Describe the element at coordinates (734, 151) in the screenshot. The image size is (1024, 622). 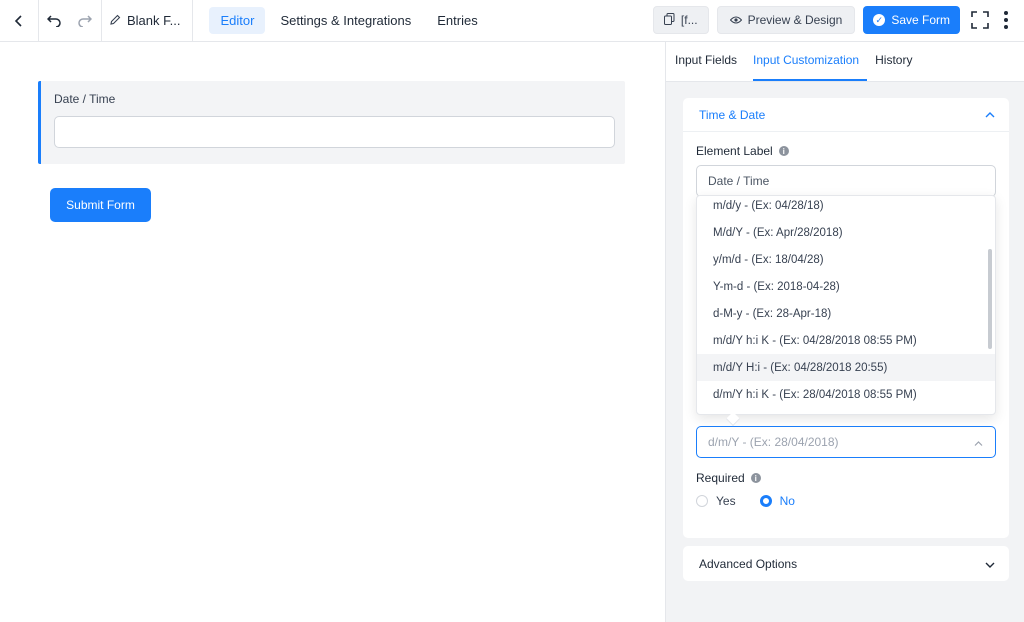
I see `element-label-text: Element Label` at that location.